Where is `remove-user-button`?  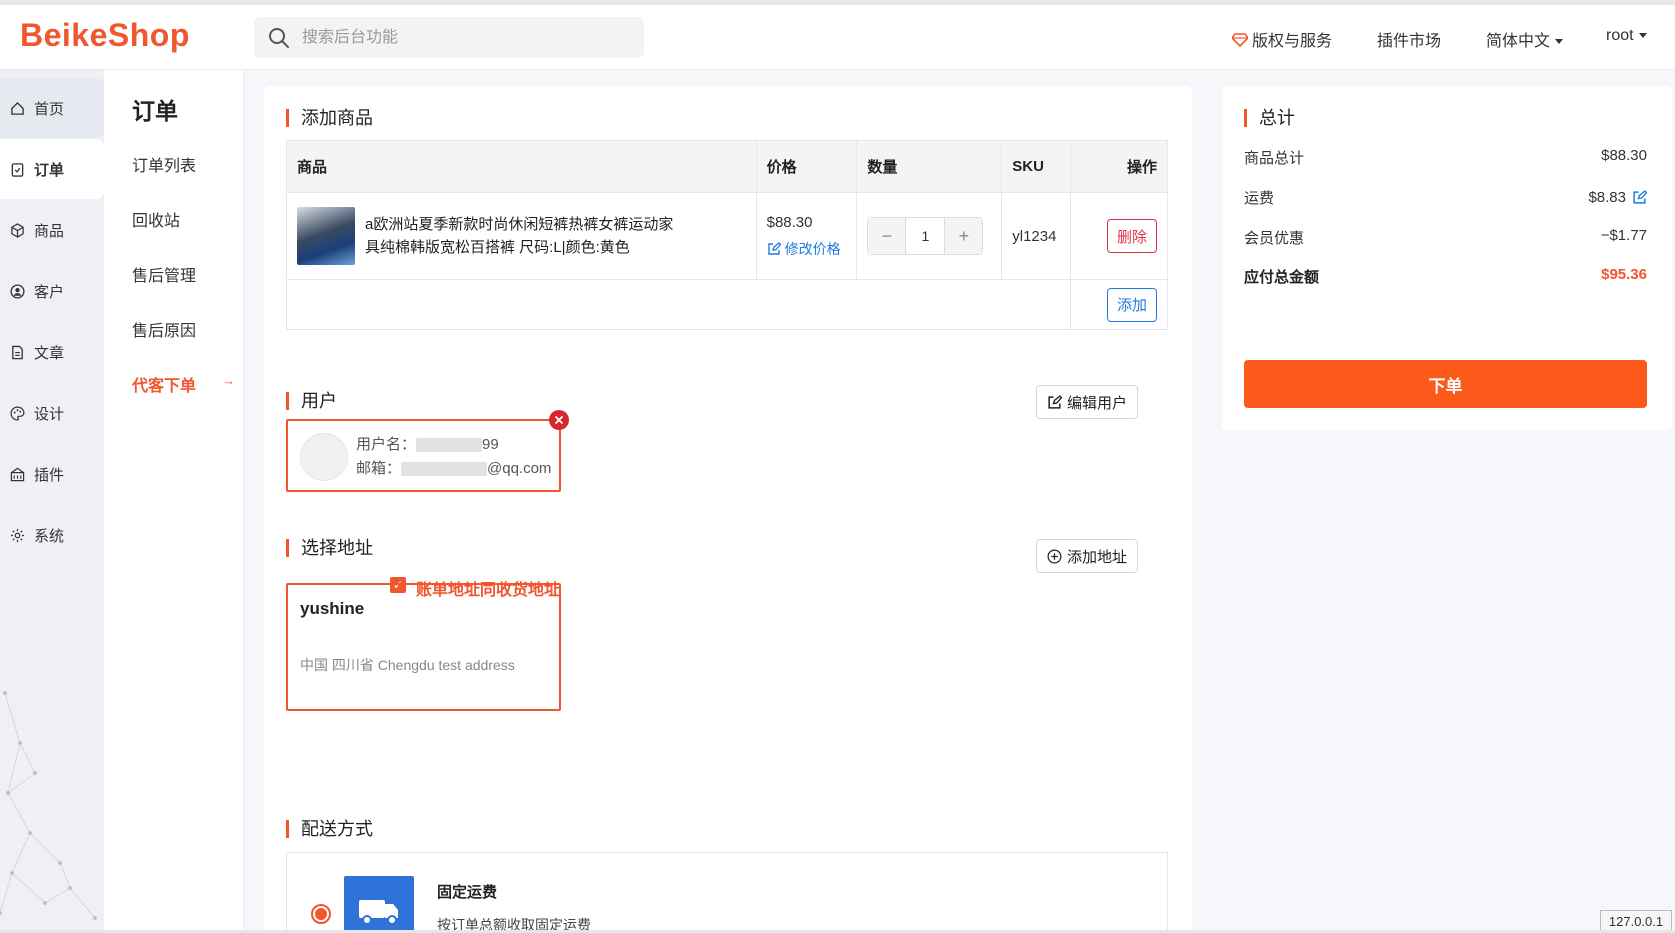 remove-user-button is located at coordinates (559, 420).